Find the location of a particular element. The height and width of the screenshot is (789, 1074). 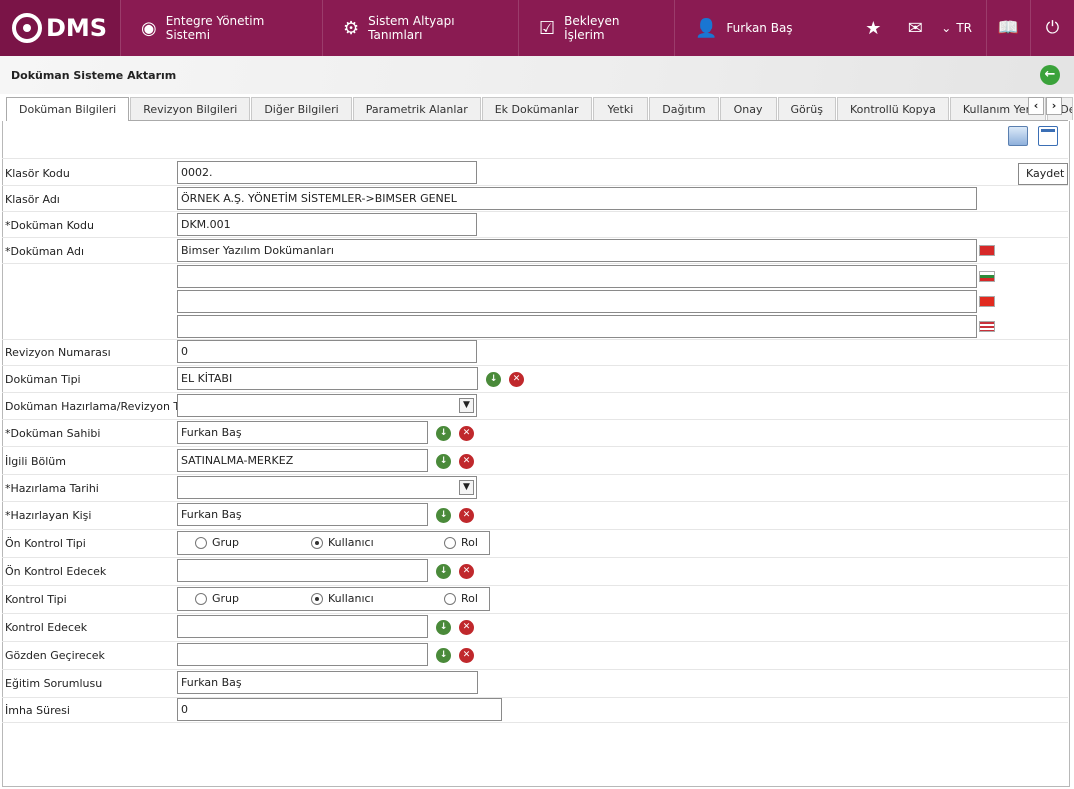

chevron-left-icon: ‹ is located at coordinates (1036, 106).